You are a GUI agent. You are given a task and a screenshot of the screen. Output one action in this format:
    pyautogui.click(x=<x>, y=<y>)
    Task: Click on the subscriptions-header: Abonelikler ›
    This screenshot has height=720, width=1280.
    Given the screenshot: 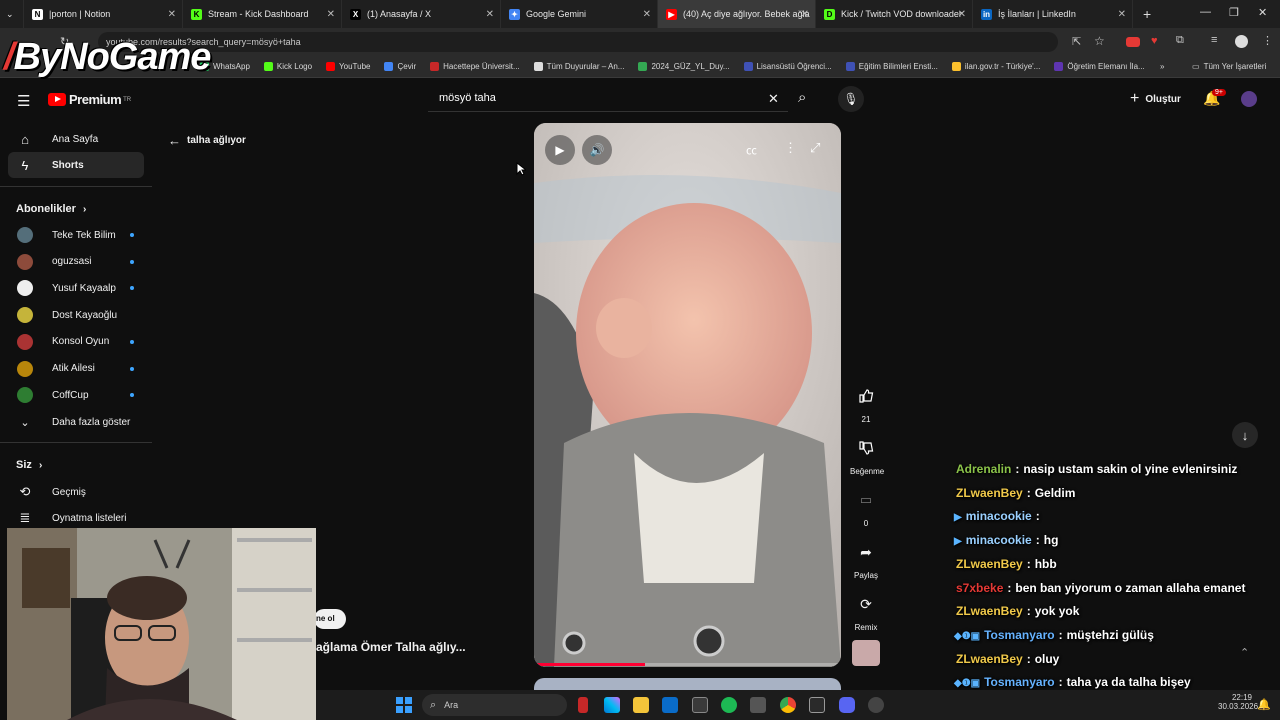 What is the action you would take?
    pyautogui.click(x=51, y=209)
    